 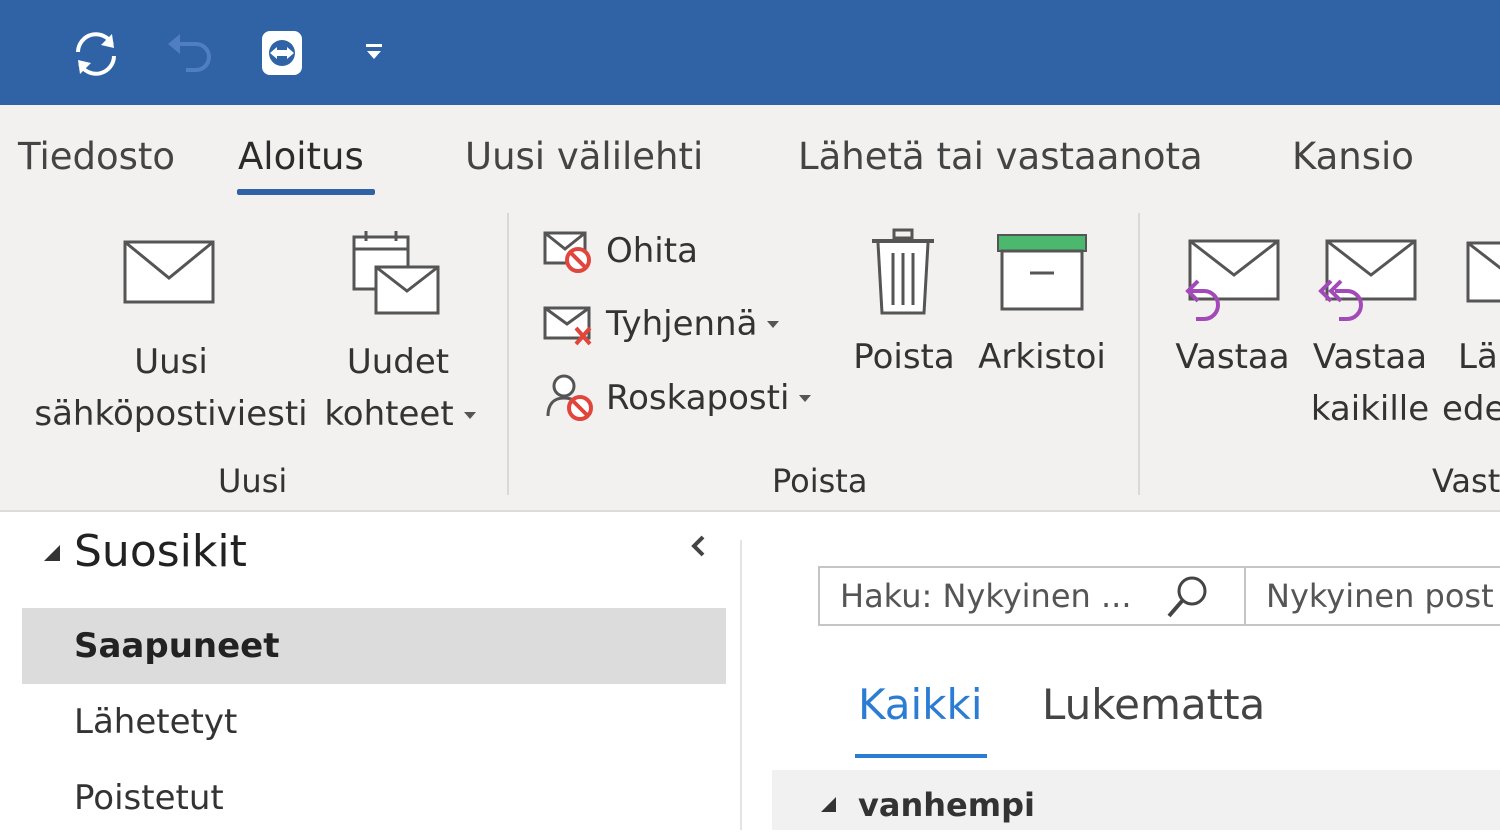 What do you see at coordinates (1370, 357) in the screenshot?
I see `reply-all-label-1: Vastaa` at bounding box center [1370, 357].